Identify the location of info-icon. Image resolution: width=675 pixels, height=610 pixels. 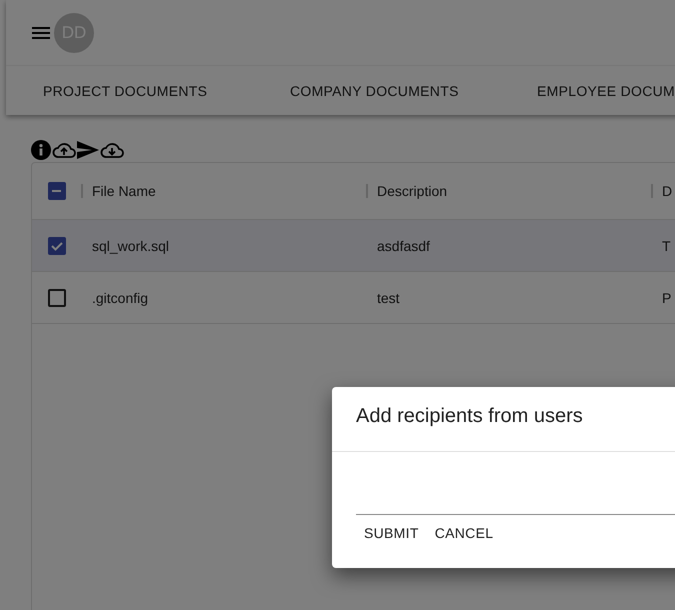
(41, 150).